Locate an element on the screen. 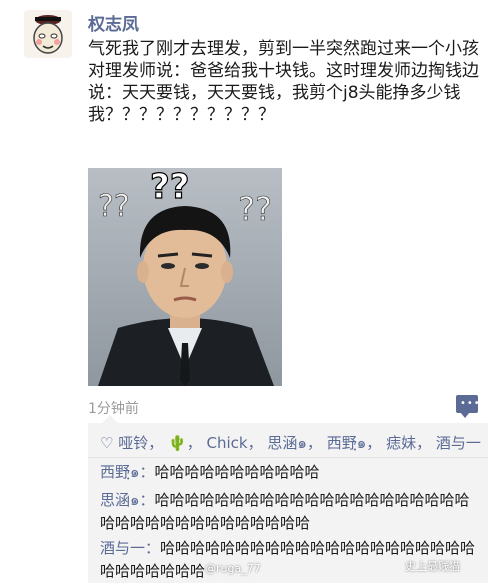 The height and width of the screenshot is (583, 500). post-photo: ?? ?? ?? is located at coordinates (185, 277).